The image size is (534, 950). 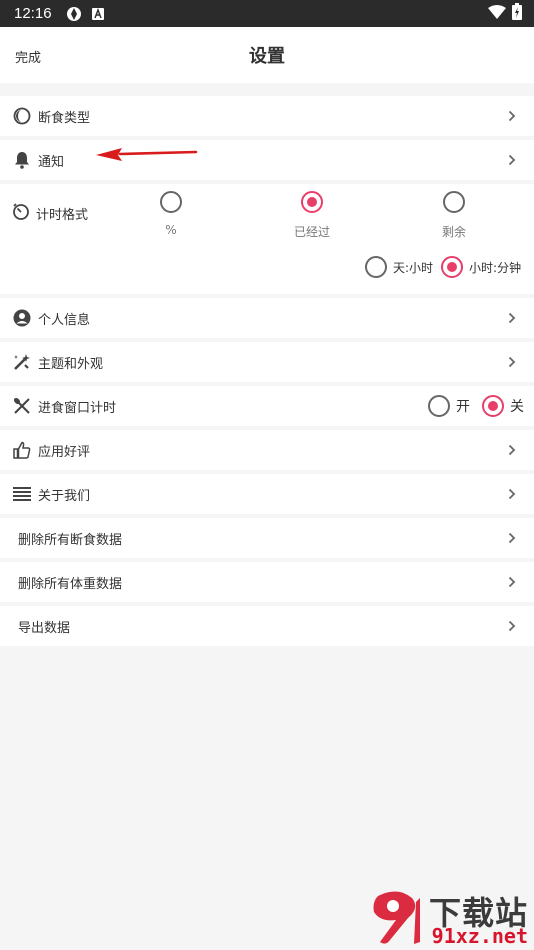 I want to click on personal-info-row: 个人信息, so click(x=267, y=318).